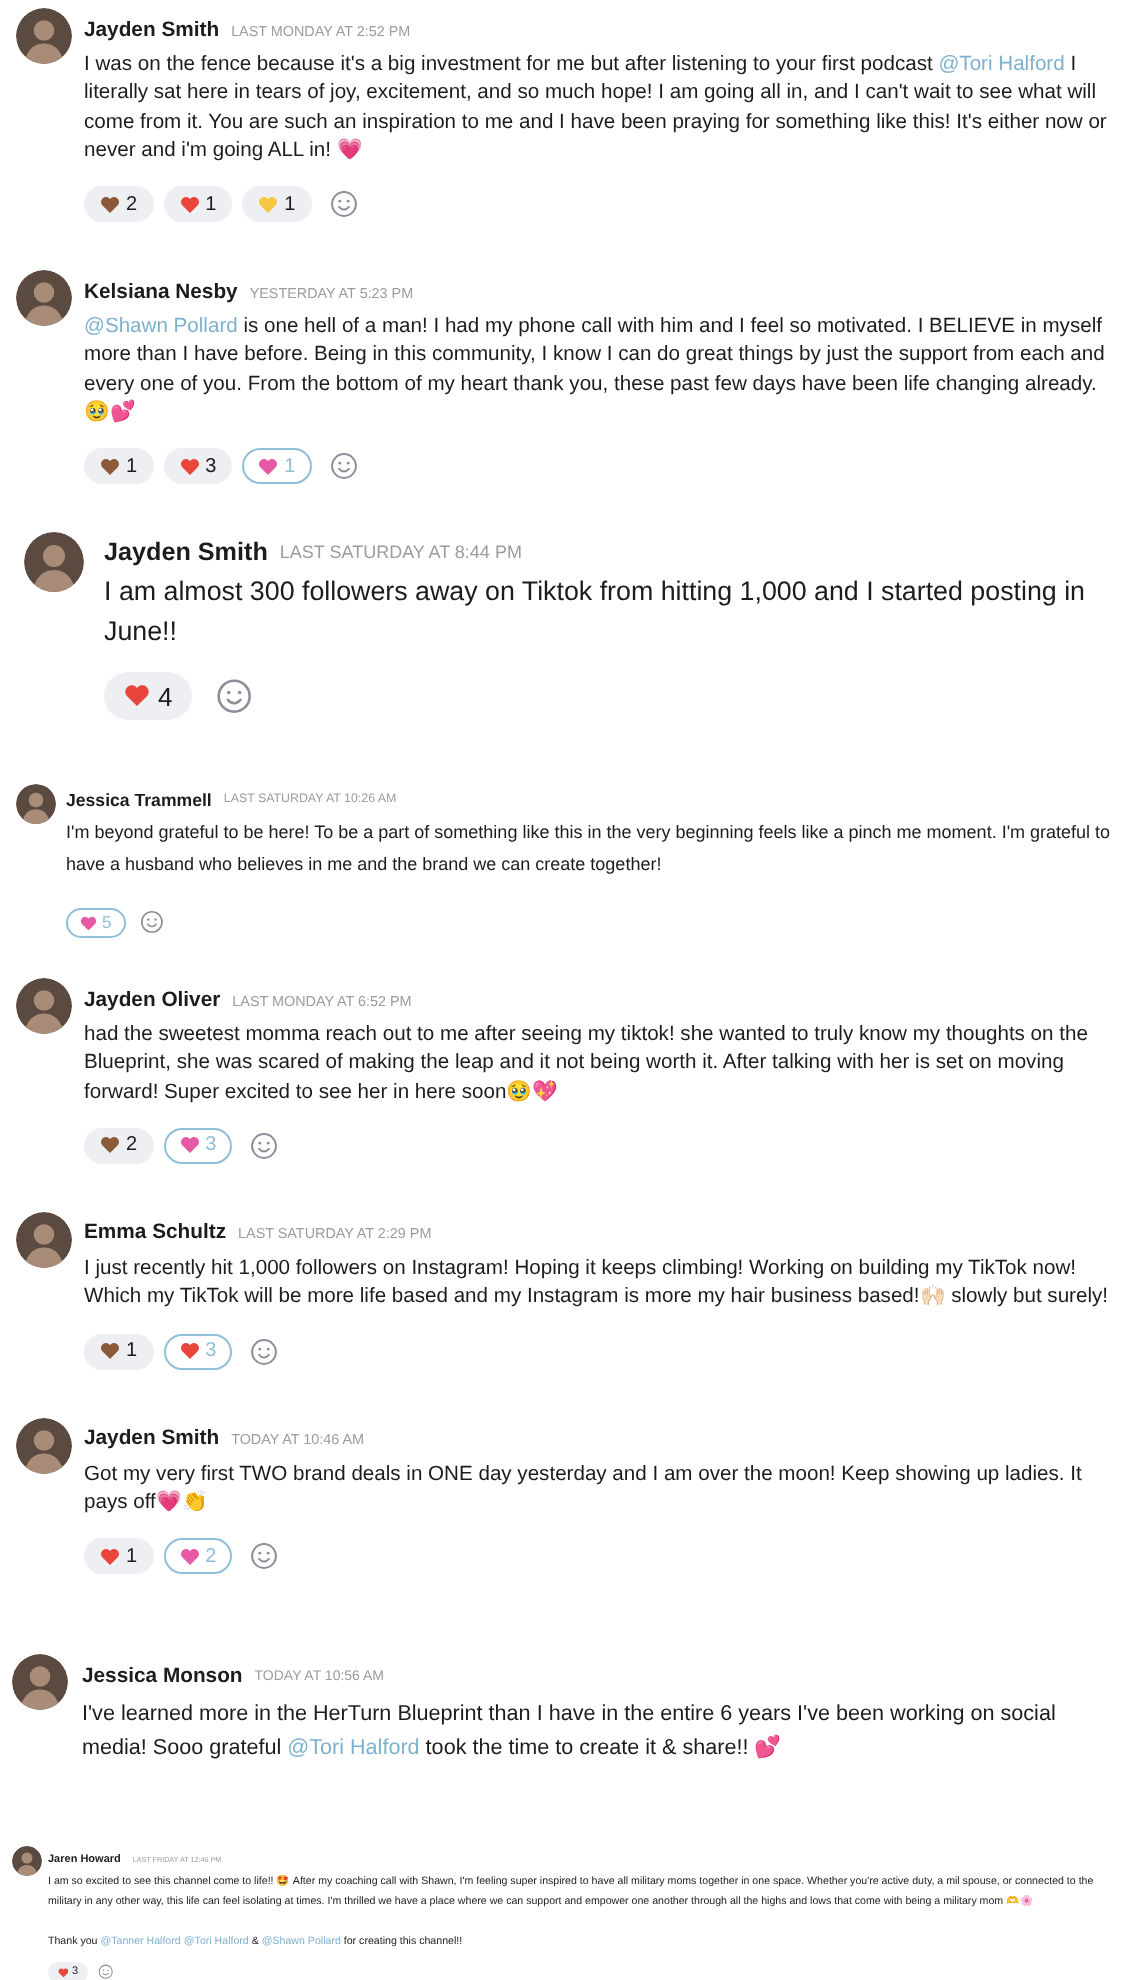  What do you see at coordinates (595, 612) in the screenshot?
I see `message-text: I am almost 300 followers away on Tiktok from hitting 1,000 and I started posting in June!!` at bounding box center [595, 612].